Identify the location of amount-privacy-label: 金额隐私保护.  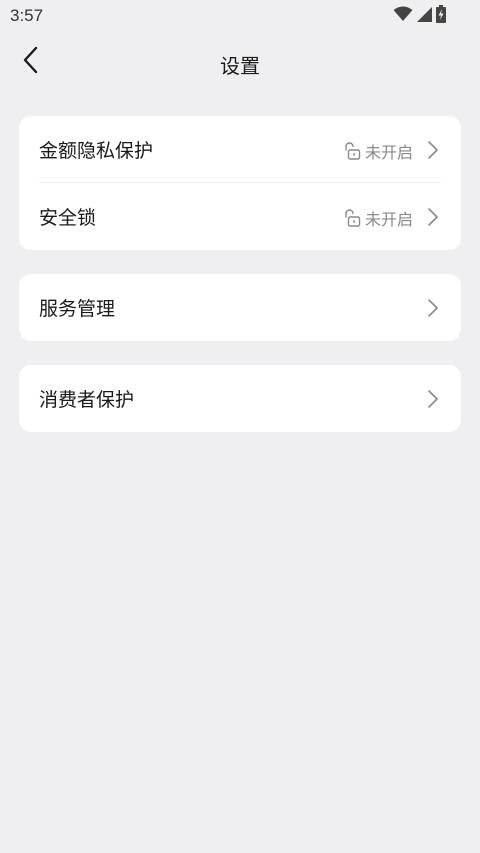
(96, 151).